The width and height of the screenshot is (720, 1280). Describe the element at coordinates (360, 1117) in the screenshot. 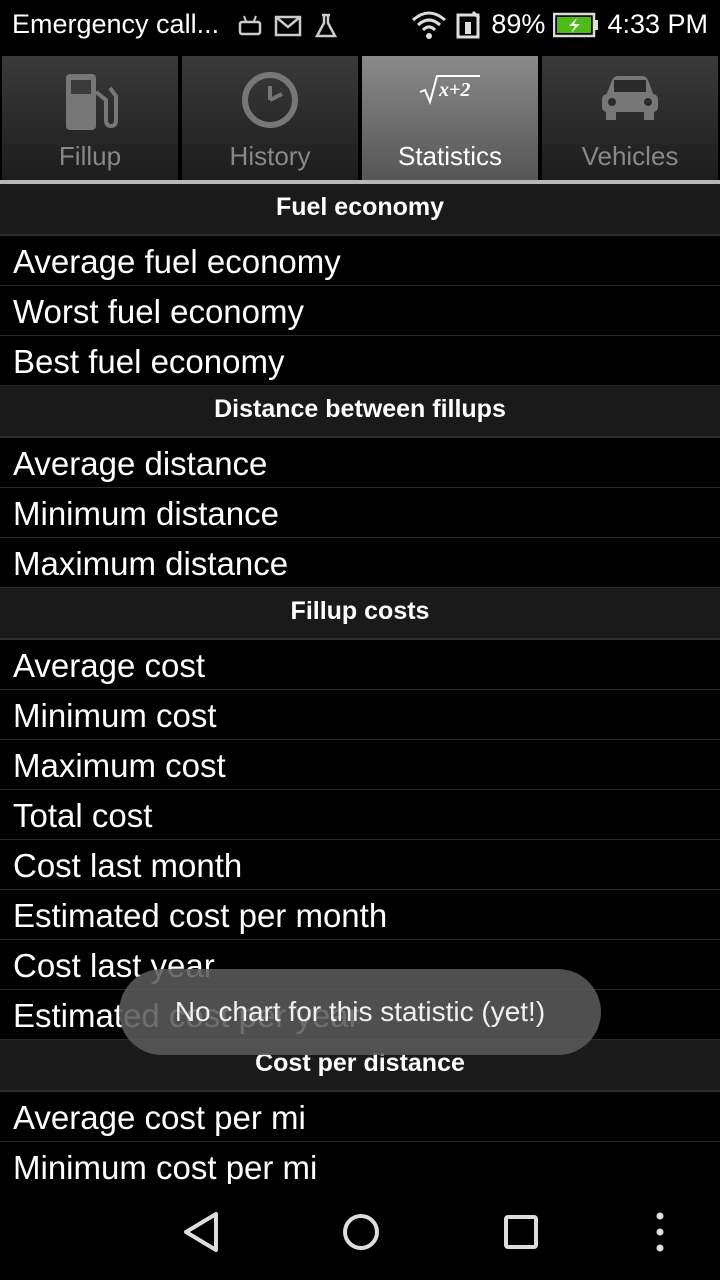

I see `list-item: Average cost per mi` at that location.